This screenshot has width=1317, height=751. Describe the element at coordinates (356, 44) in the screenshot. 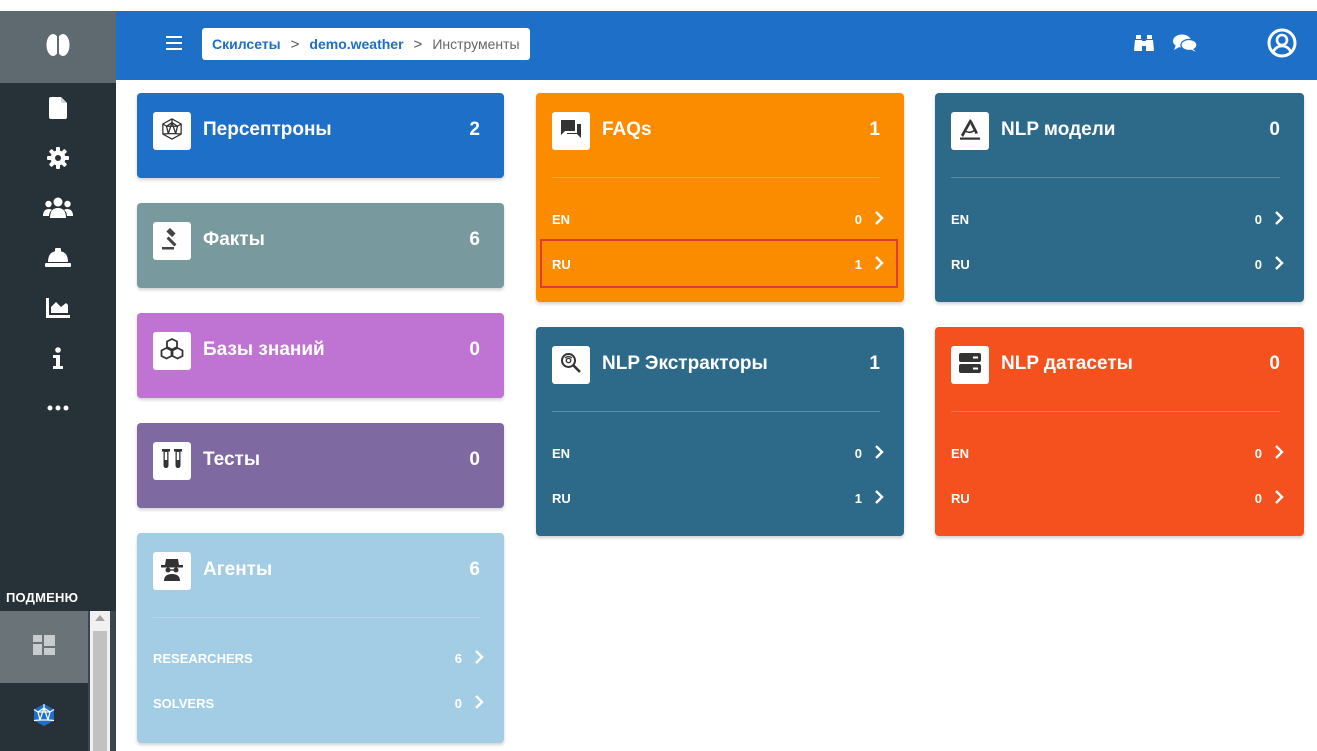

I see `breadcrumb-skillset: demo.weather` at that location.